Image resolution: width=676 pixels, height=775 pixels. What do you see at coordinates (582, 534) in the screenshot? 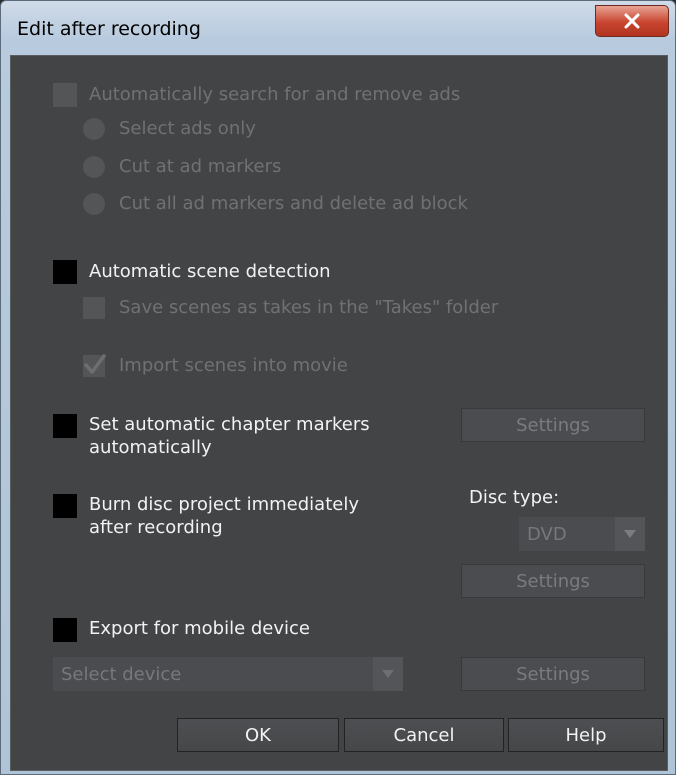
I see `disc-type-dropdown: DVD` at bounding box center [582, 534].